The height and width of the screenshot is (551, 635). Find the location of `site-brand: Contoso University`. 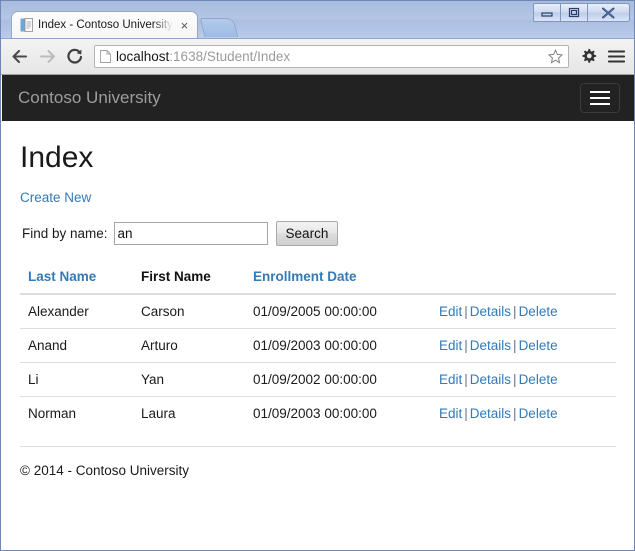

site-brand: Contoso University is located at coordinates (89, 98).